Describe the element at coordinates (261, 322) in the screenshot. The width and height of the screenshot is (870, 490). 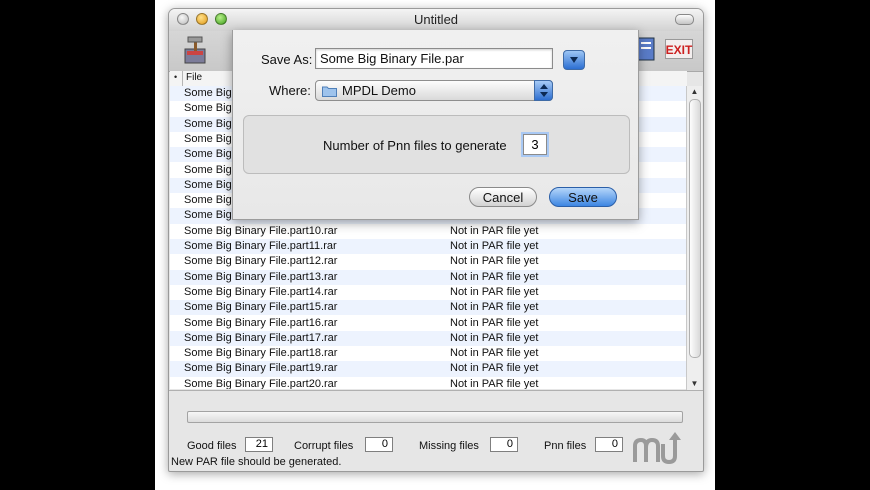
I see `file-name-cell: Some Big Binary File.part16.rar` at that location.